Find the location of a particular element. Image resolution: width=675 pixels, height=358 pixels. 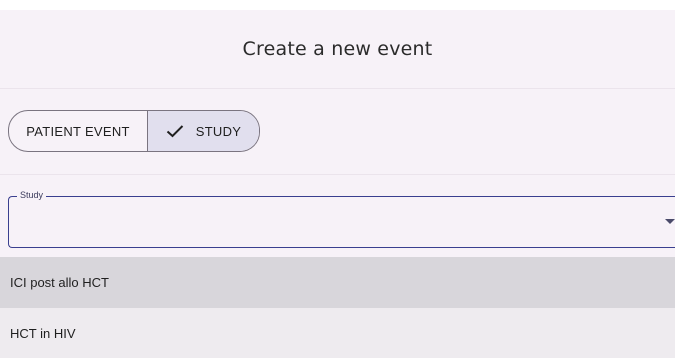

toggle-study: STUDY is located at coordinates (203, 131).